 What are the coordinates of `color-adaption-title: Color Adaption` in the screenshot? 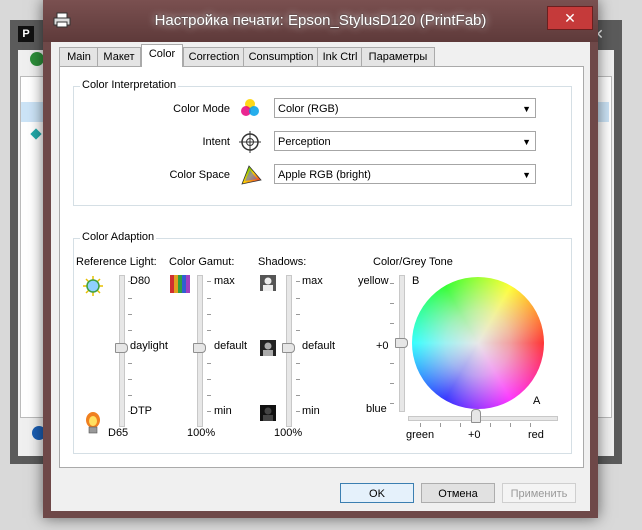 It's located at (118, 237).